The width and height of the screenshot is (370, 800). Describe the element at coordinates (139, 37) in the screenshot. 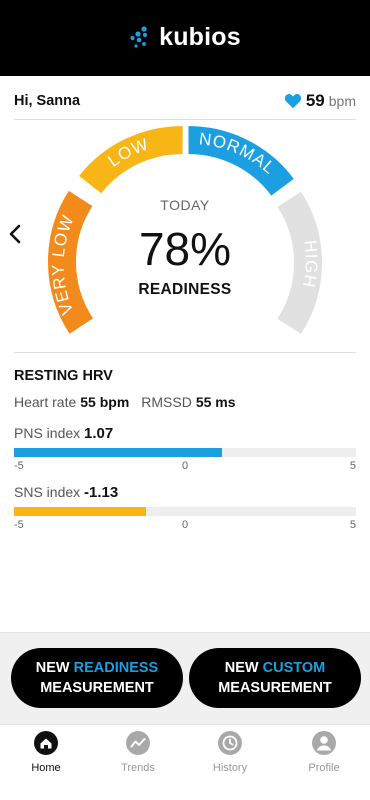

I see `kubios-logo-icon` at that location.